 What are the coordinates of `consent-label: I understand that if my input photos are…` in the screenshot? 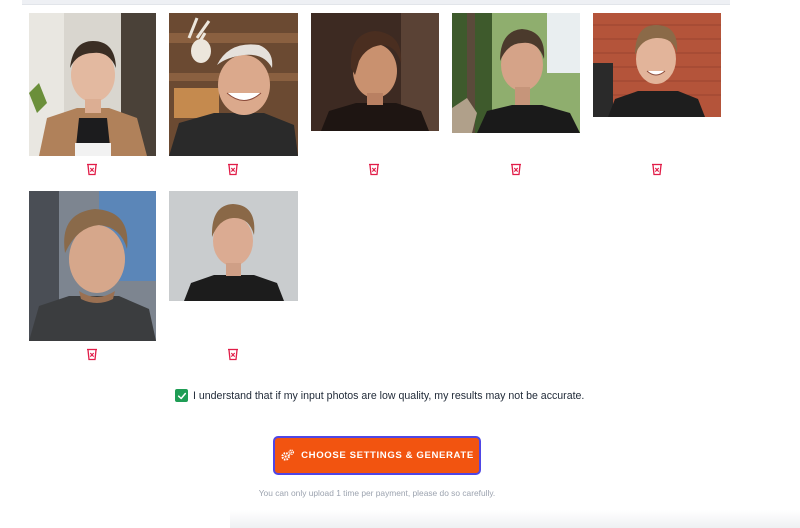 It's located at (389, 395).